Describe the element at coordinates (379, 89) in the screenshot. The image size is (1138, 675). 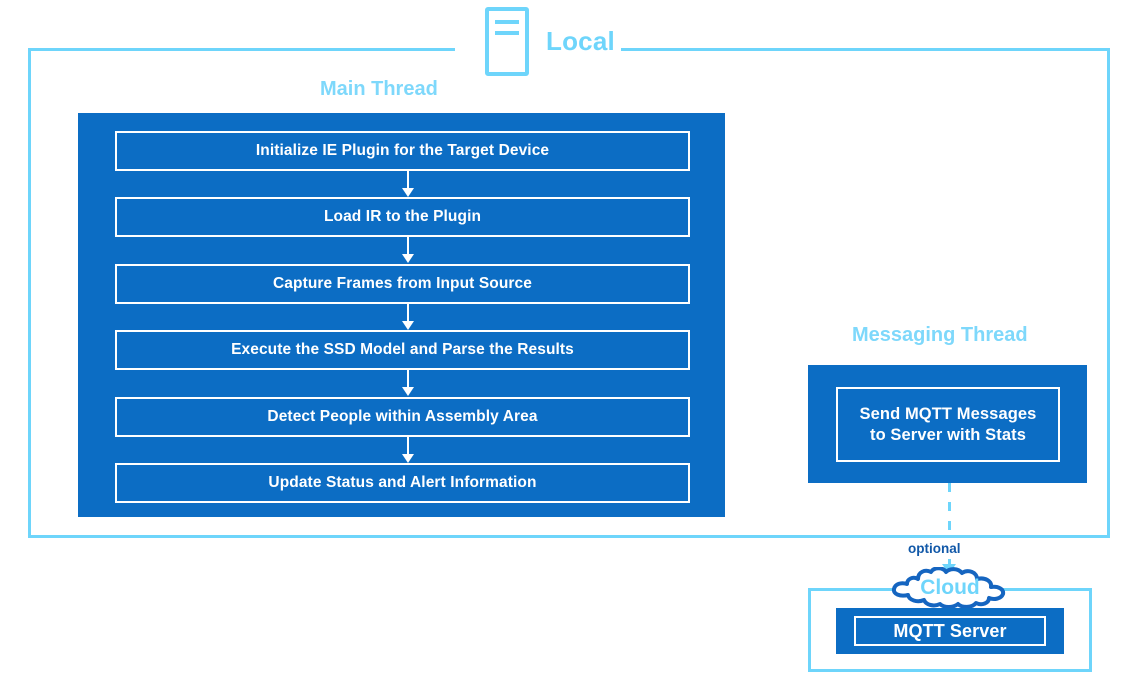
I see `main-thread-label: Main Thread` at that location.